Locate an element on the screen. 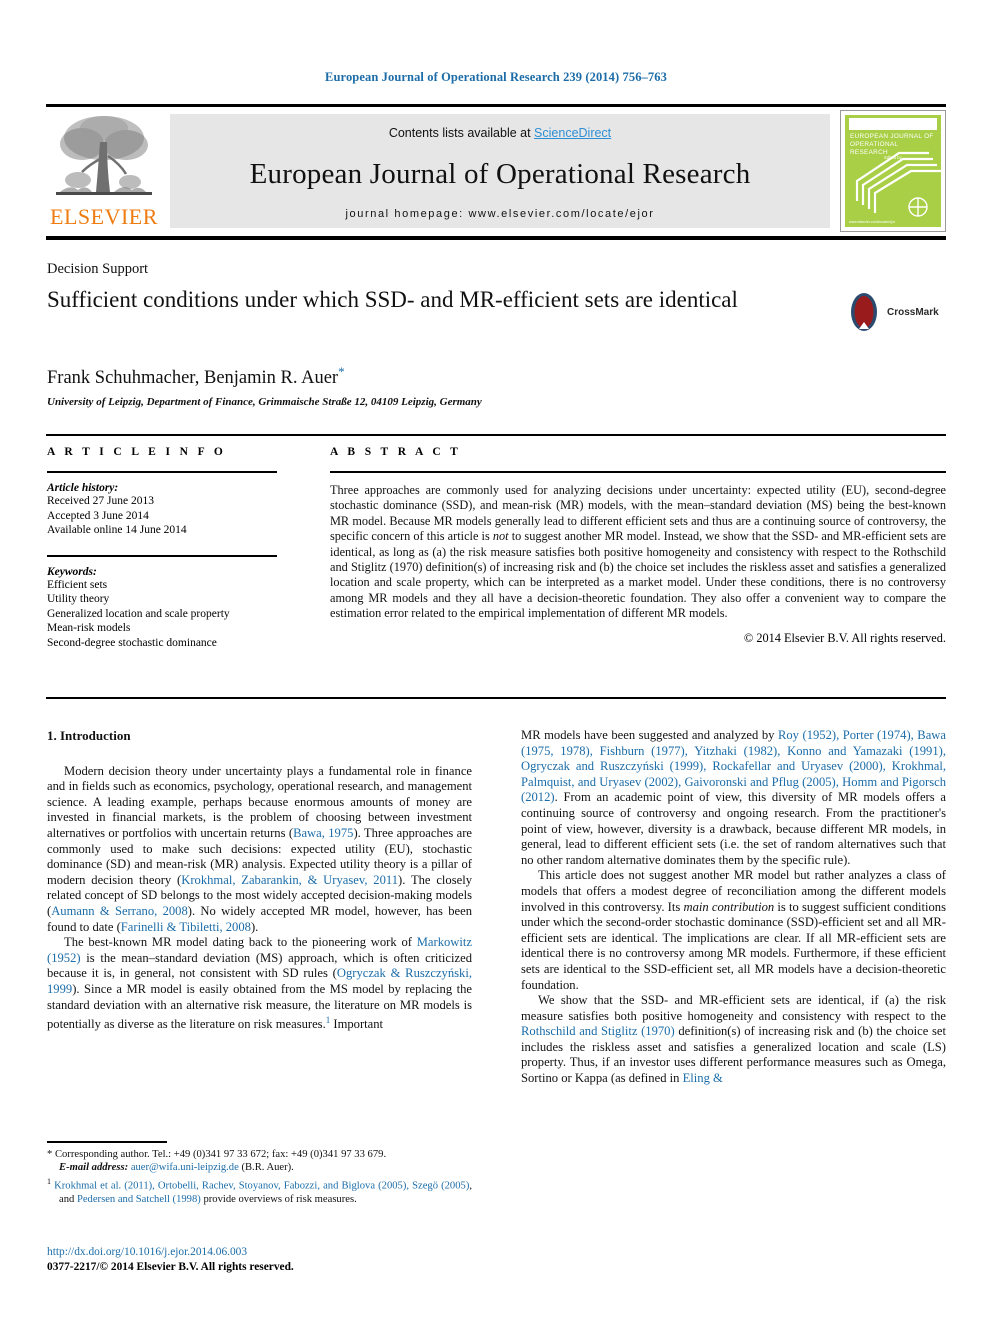 Image resolution: width=992 pixels, height=1323 pixels. cover-pages-graphic is located at coordinates (898, 184).